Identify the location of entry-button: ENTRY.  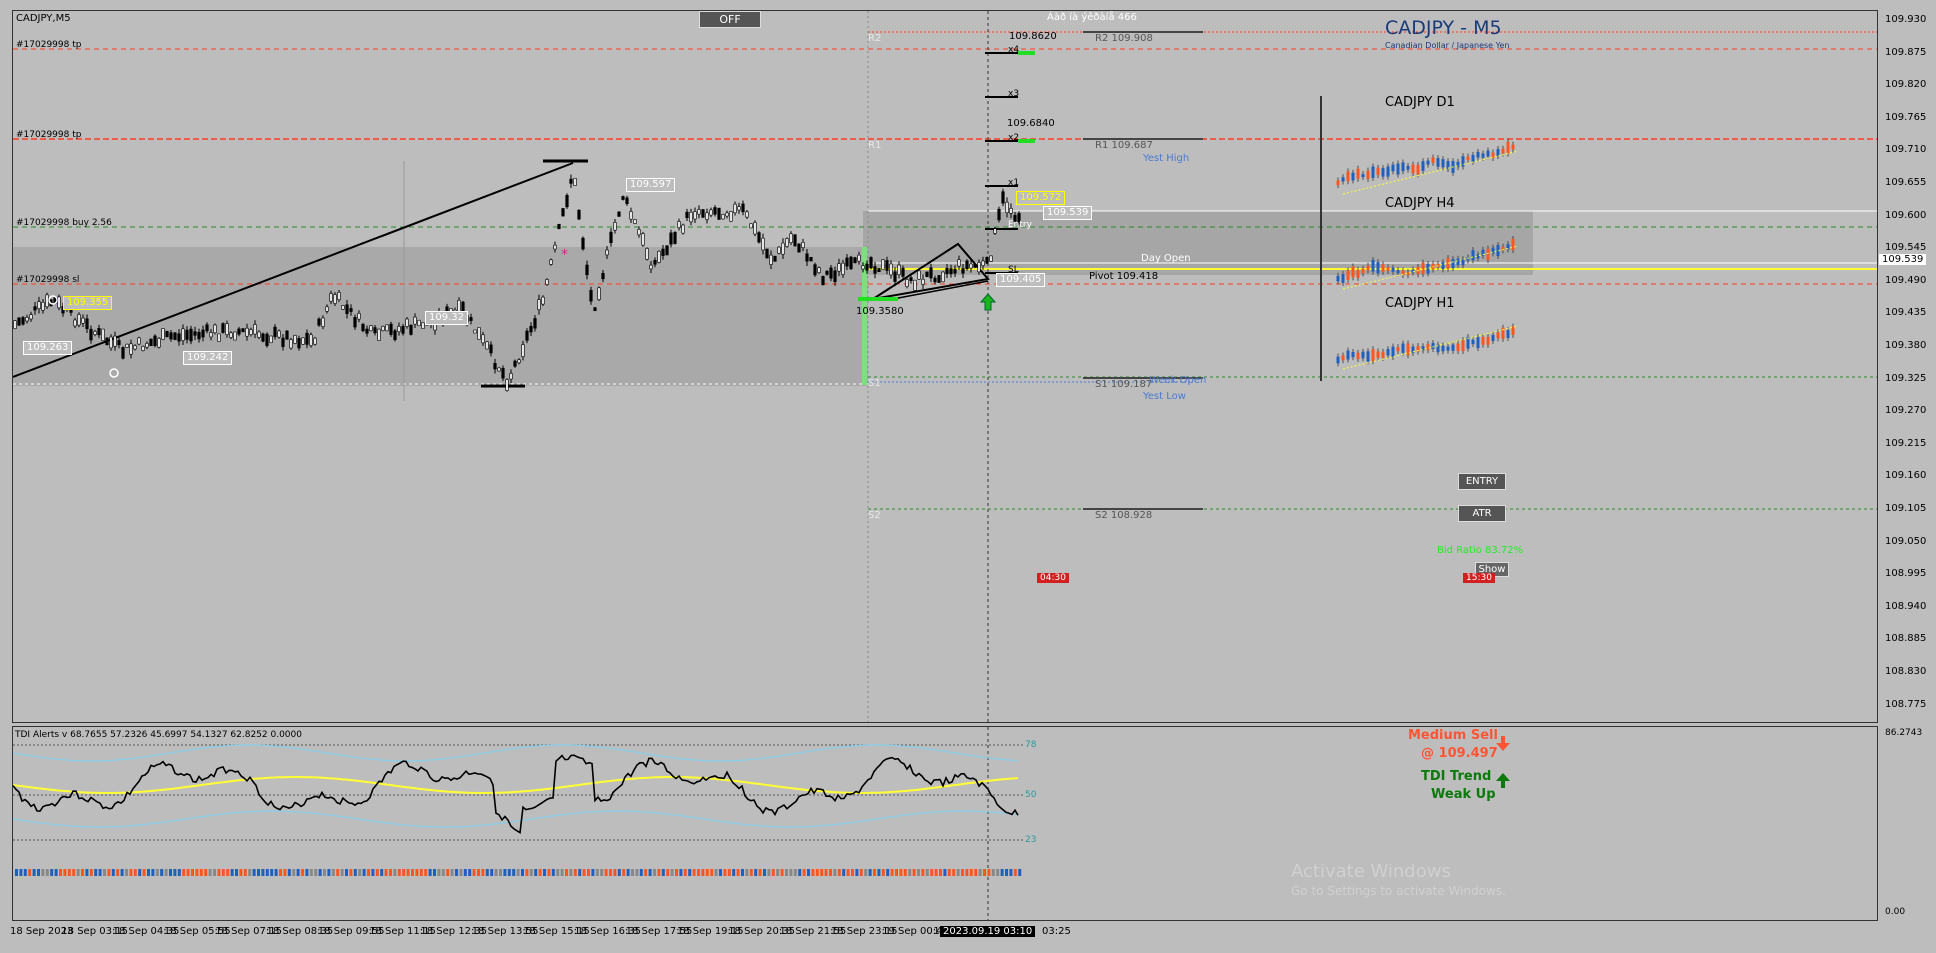
(1482, 481).